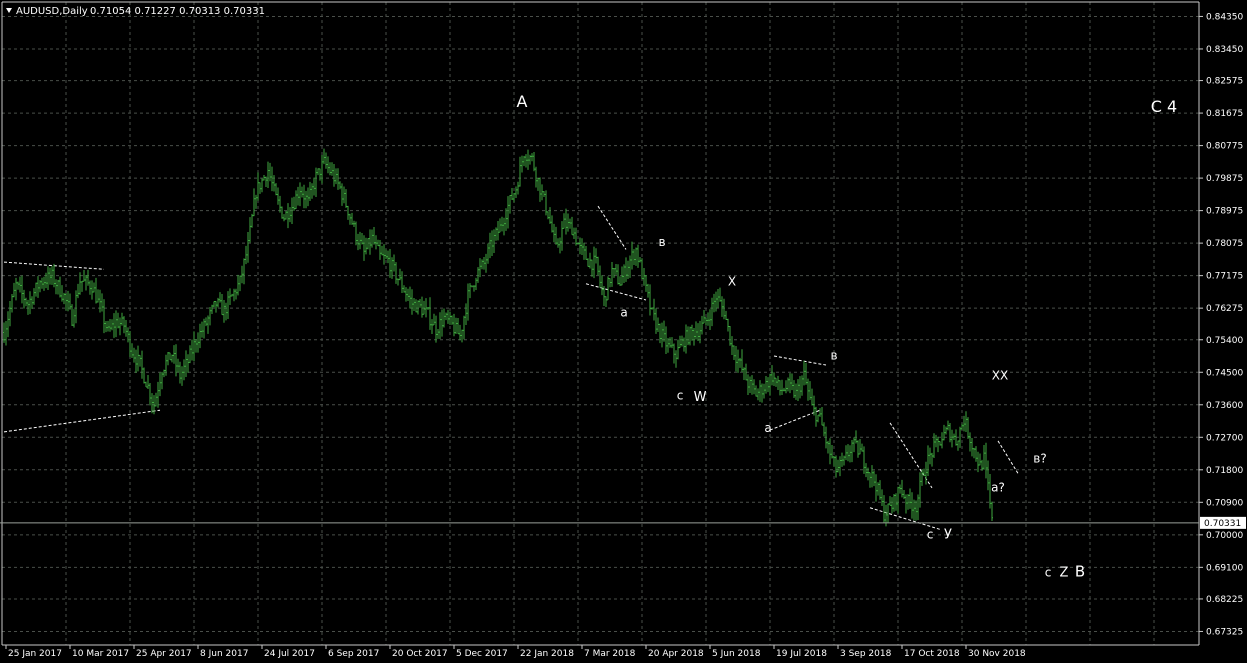 The width and height of the screenshot is (1247, 663). What do you see at coordinates (1224, 212) in the screenshot?
I see `price-tick-label: 0.78975` at bounding box center [1224, 212].